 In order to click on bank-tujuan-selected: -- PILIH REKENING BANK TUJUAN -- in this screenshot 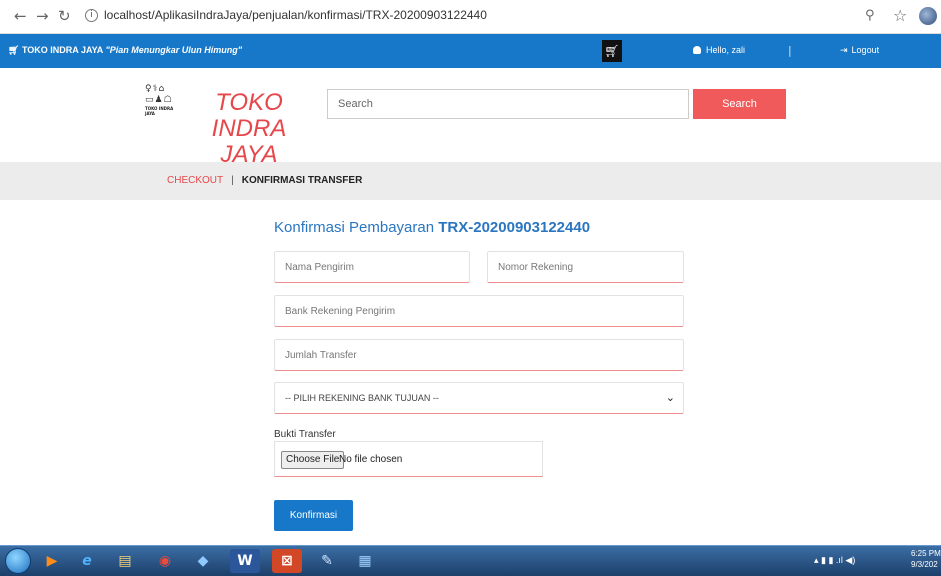, I will do `click(362, 398)`.